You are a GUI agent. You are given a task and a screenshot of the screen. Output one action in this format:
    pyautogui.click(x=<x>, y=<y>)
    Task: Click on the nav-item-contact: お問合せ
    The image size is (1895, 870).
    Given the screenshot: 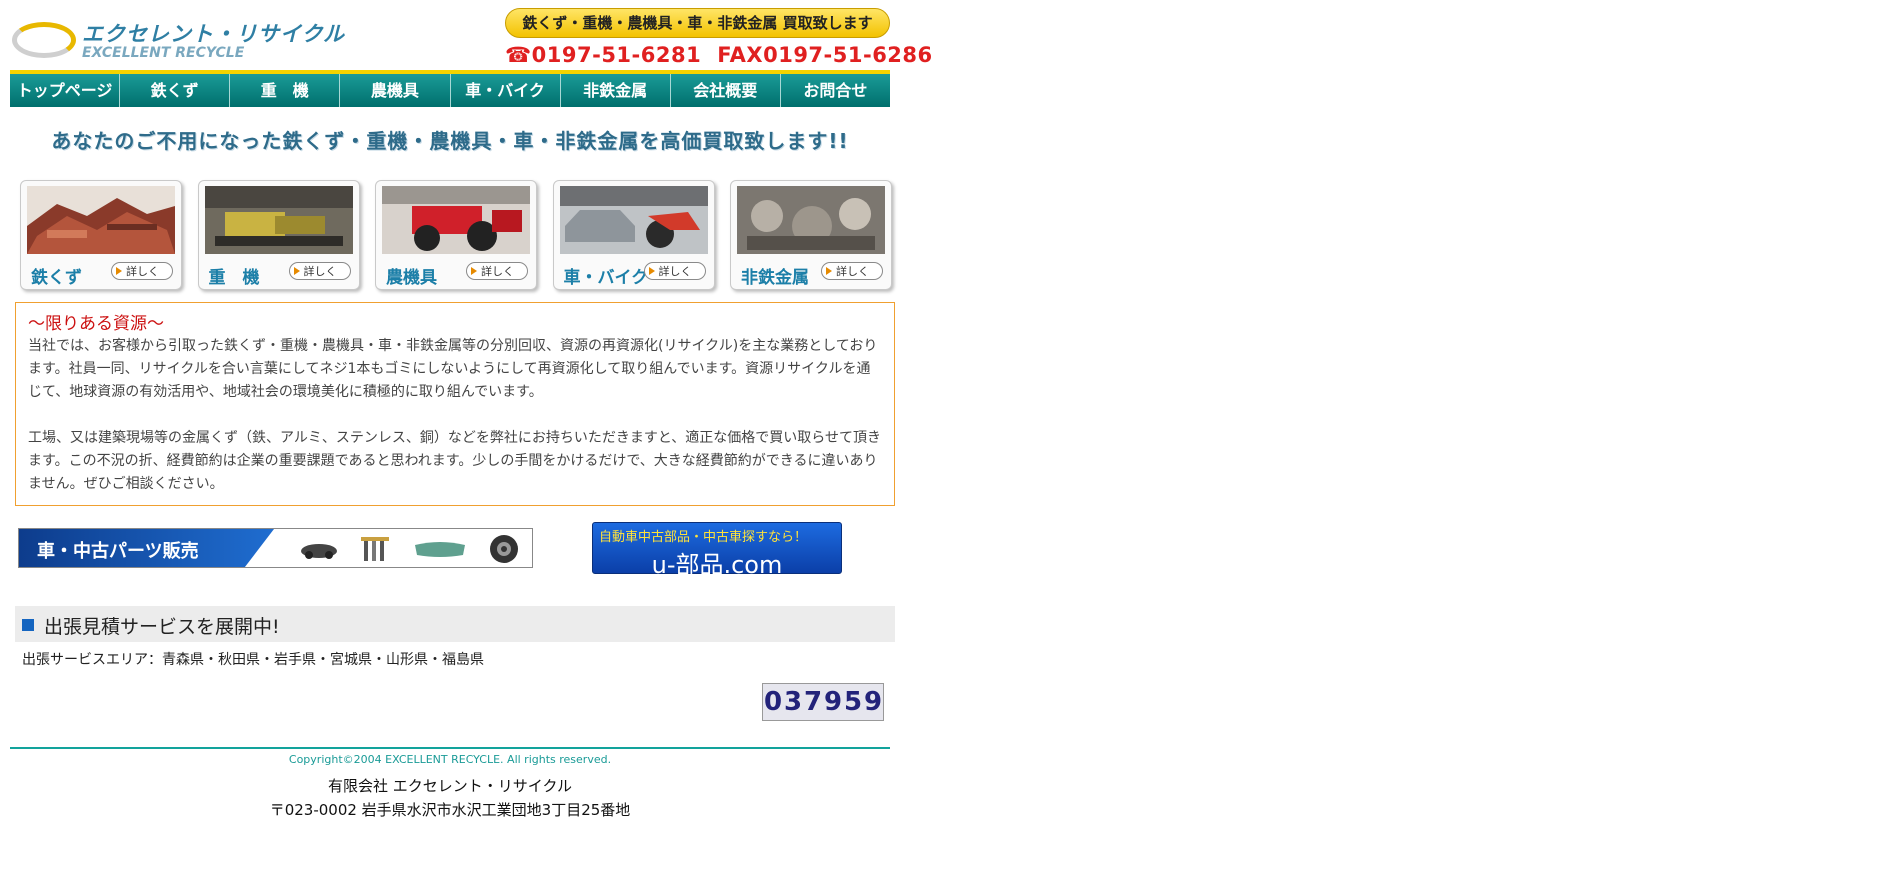 What is the action you would take?
    pyautogui.click(x=835, y=90)
    